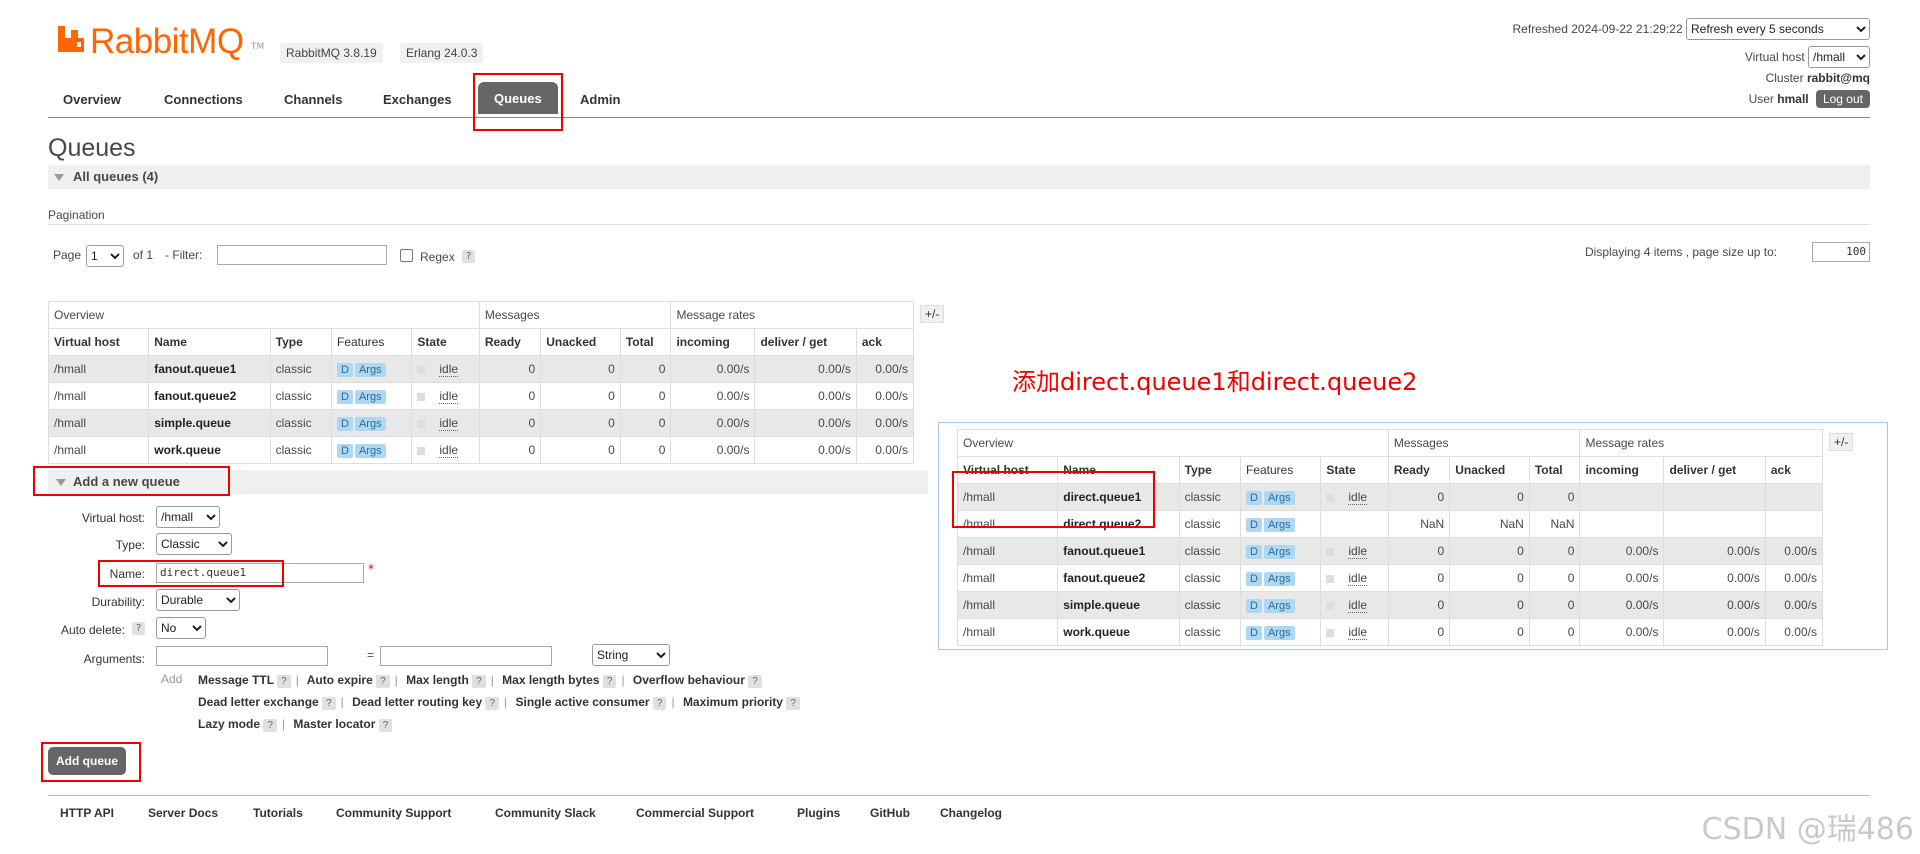 The image size is (1920, 854). I want to click on feature-durable-badge: D, so click(1254, 578).